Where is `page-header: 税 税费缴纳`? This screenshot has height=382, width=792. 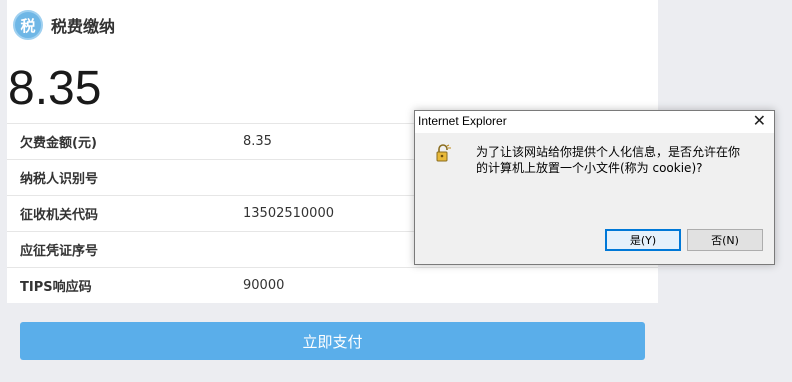 page-header: 税 税费缴纳 is located at coordinates (64, 25).